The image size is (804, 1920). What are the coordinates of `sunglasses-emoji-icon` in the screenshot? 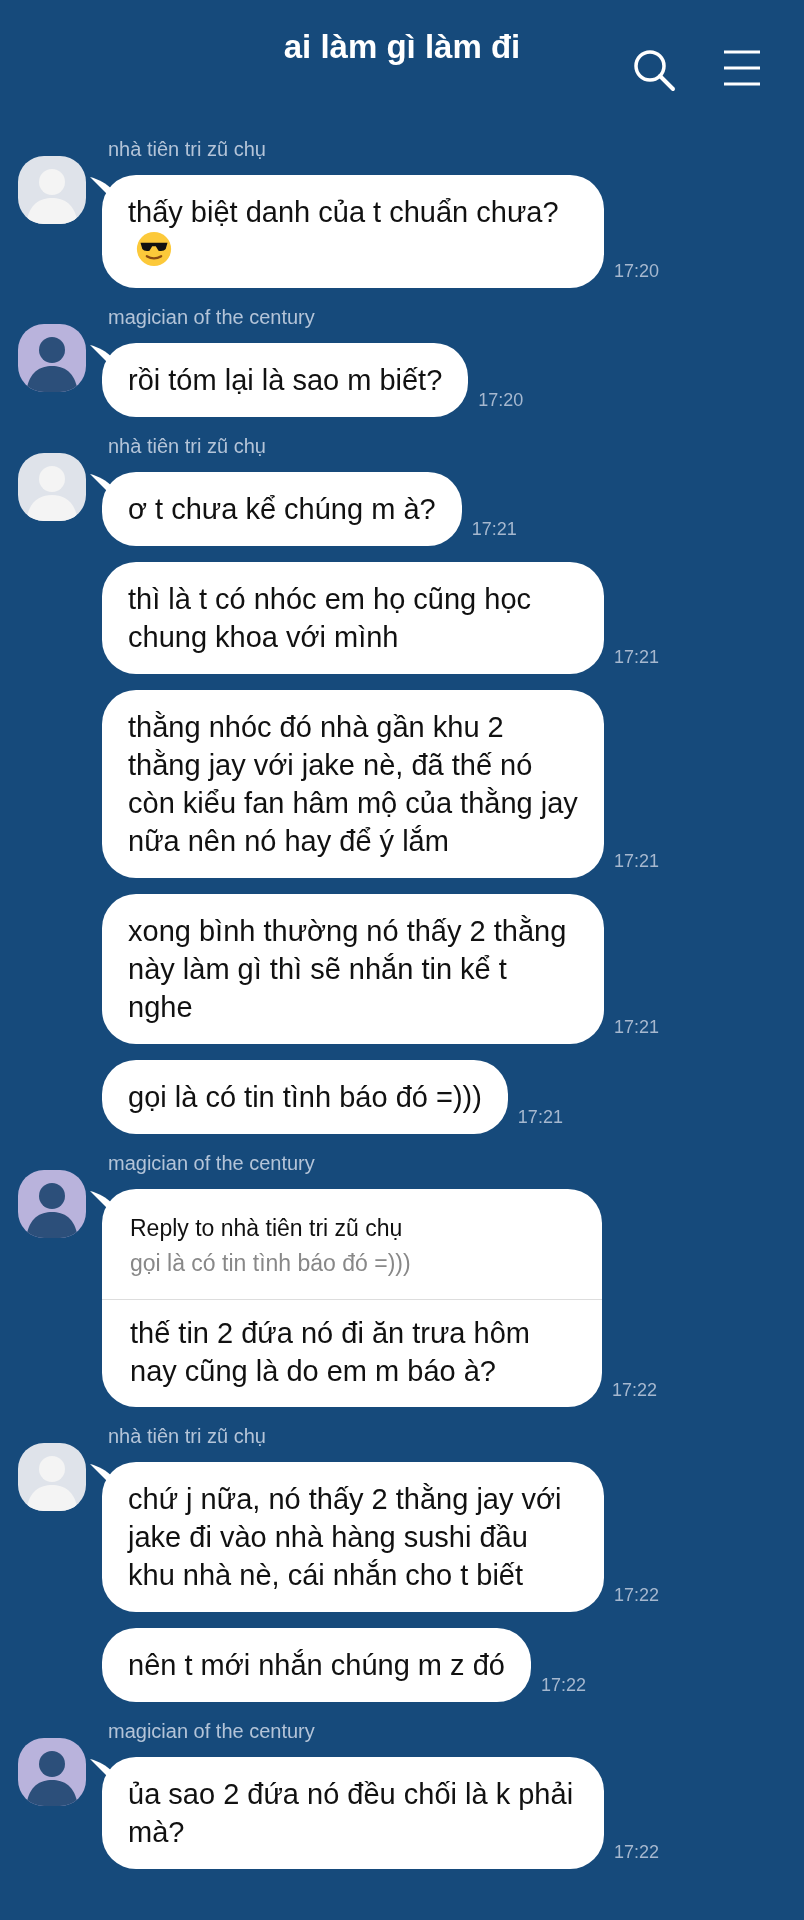 It's located at (154, 249).